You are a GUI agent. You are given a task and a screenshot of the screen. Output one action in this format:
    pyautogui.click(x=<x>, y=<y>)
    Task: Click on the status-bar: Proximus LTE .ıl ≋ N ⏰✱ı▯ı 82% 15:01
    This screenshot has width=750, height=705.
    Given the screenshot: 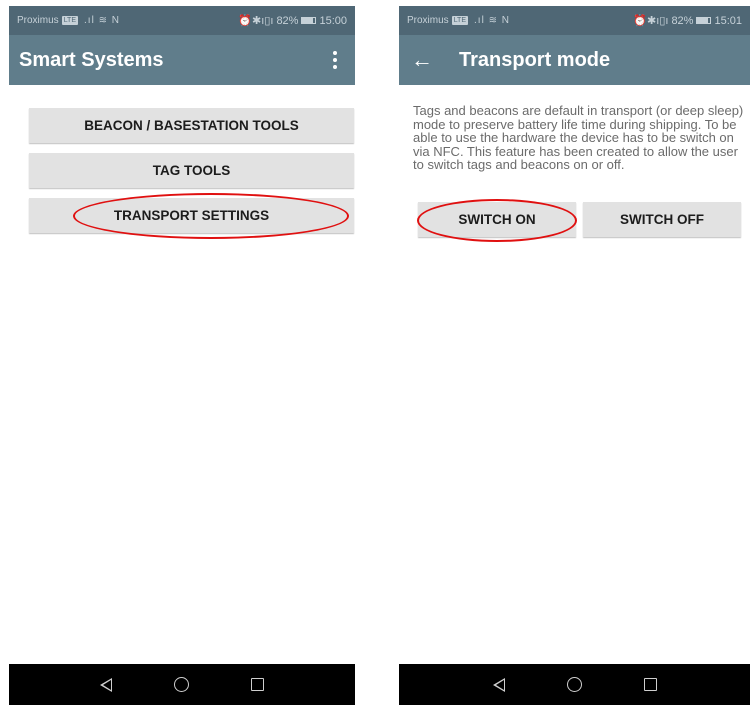 What is the action you would take?
    pyautogui.click(x=574, y=20)
    